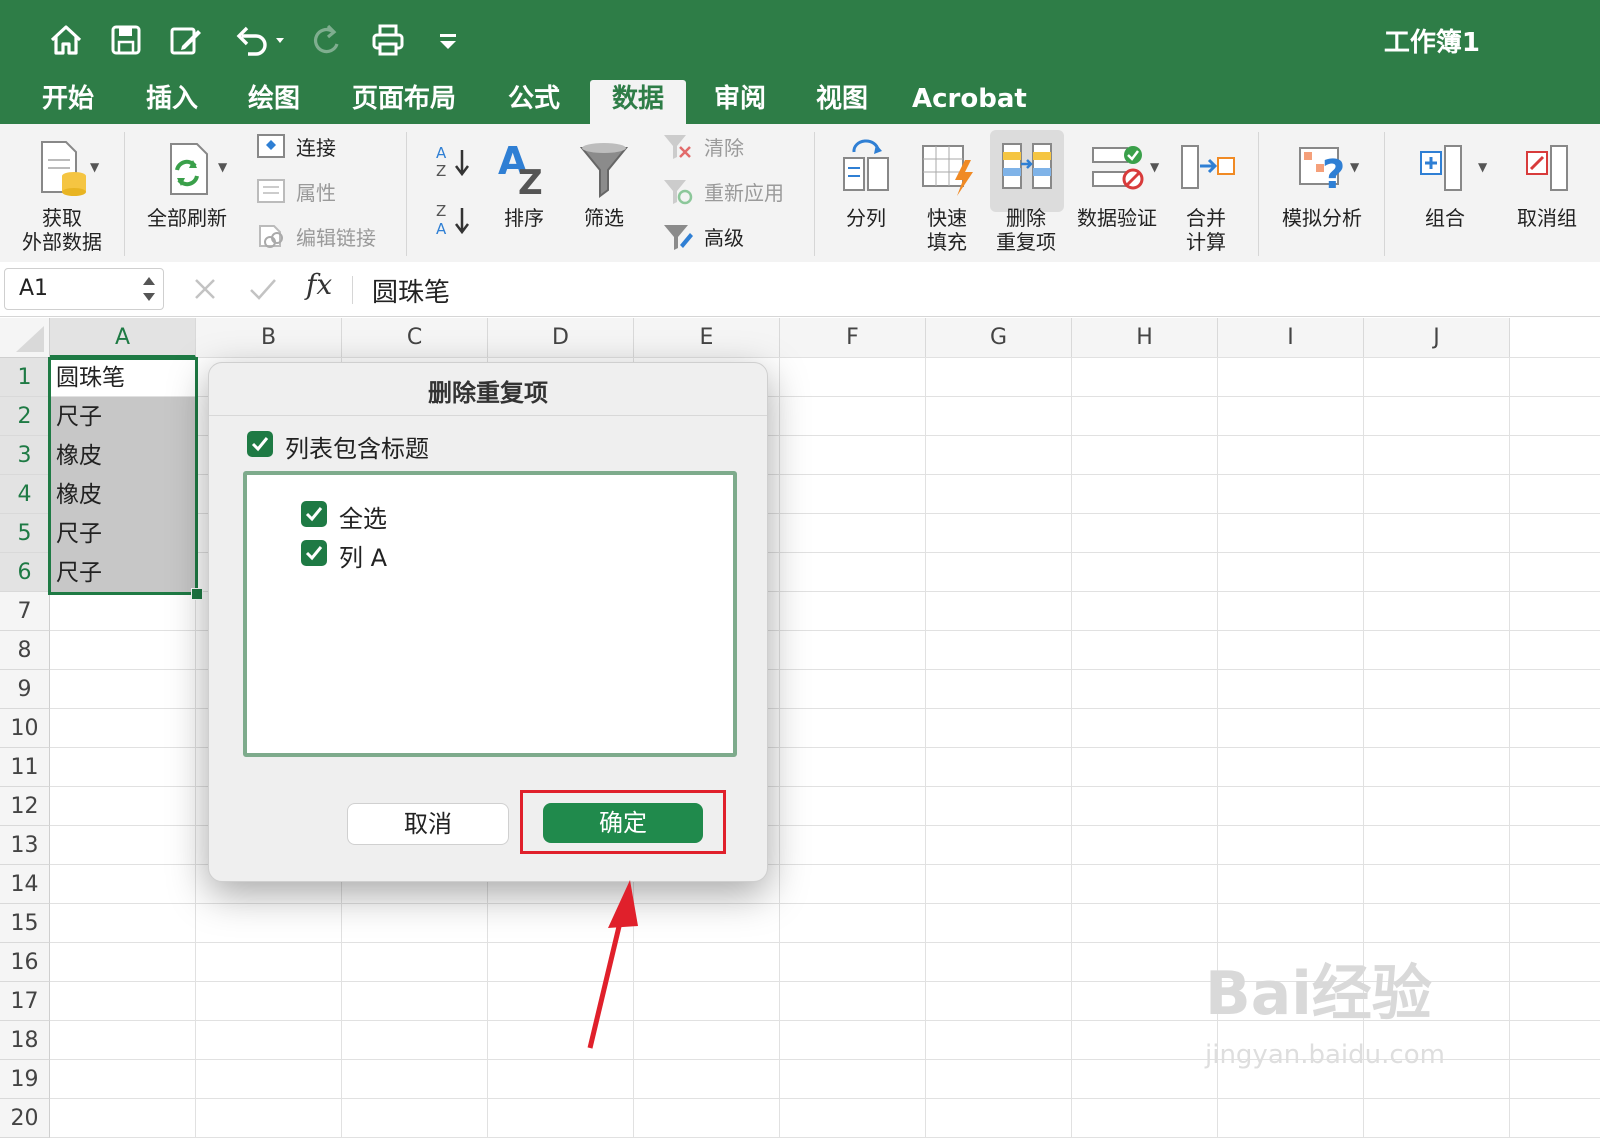 The height and width of the screenshot is (1138, 1600). Describe the element at coordinates (1547, 168) in the screenshot. I see `ungroup-icon` at that location.